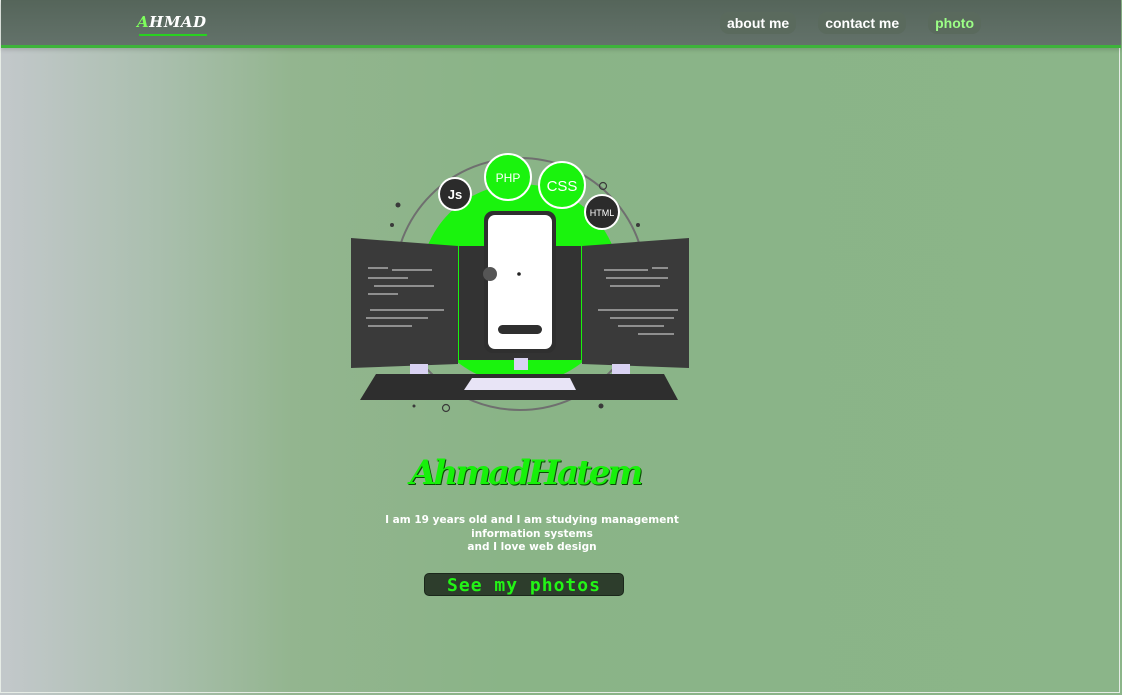  What do you see at coordinates (143, 22) in the screenshot?
I see `logo-first-letter: A` at bounding box center [143, 22].